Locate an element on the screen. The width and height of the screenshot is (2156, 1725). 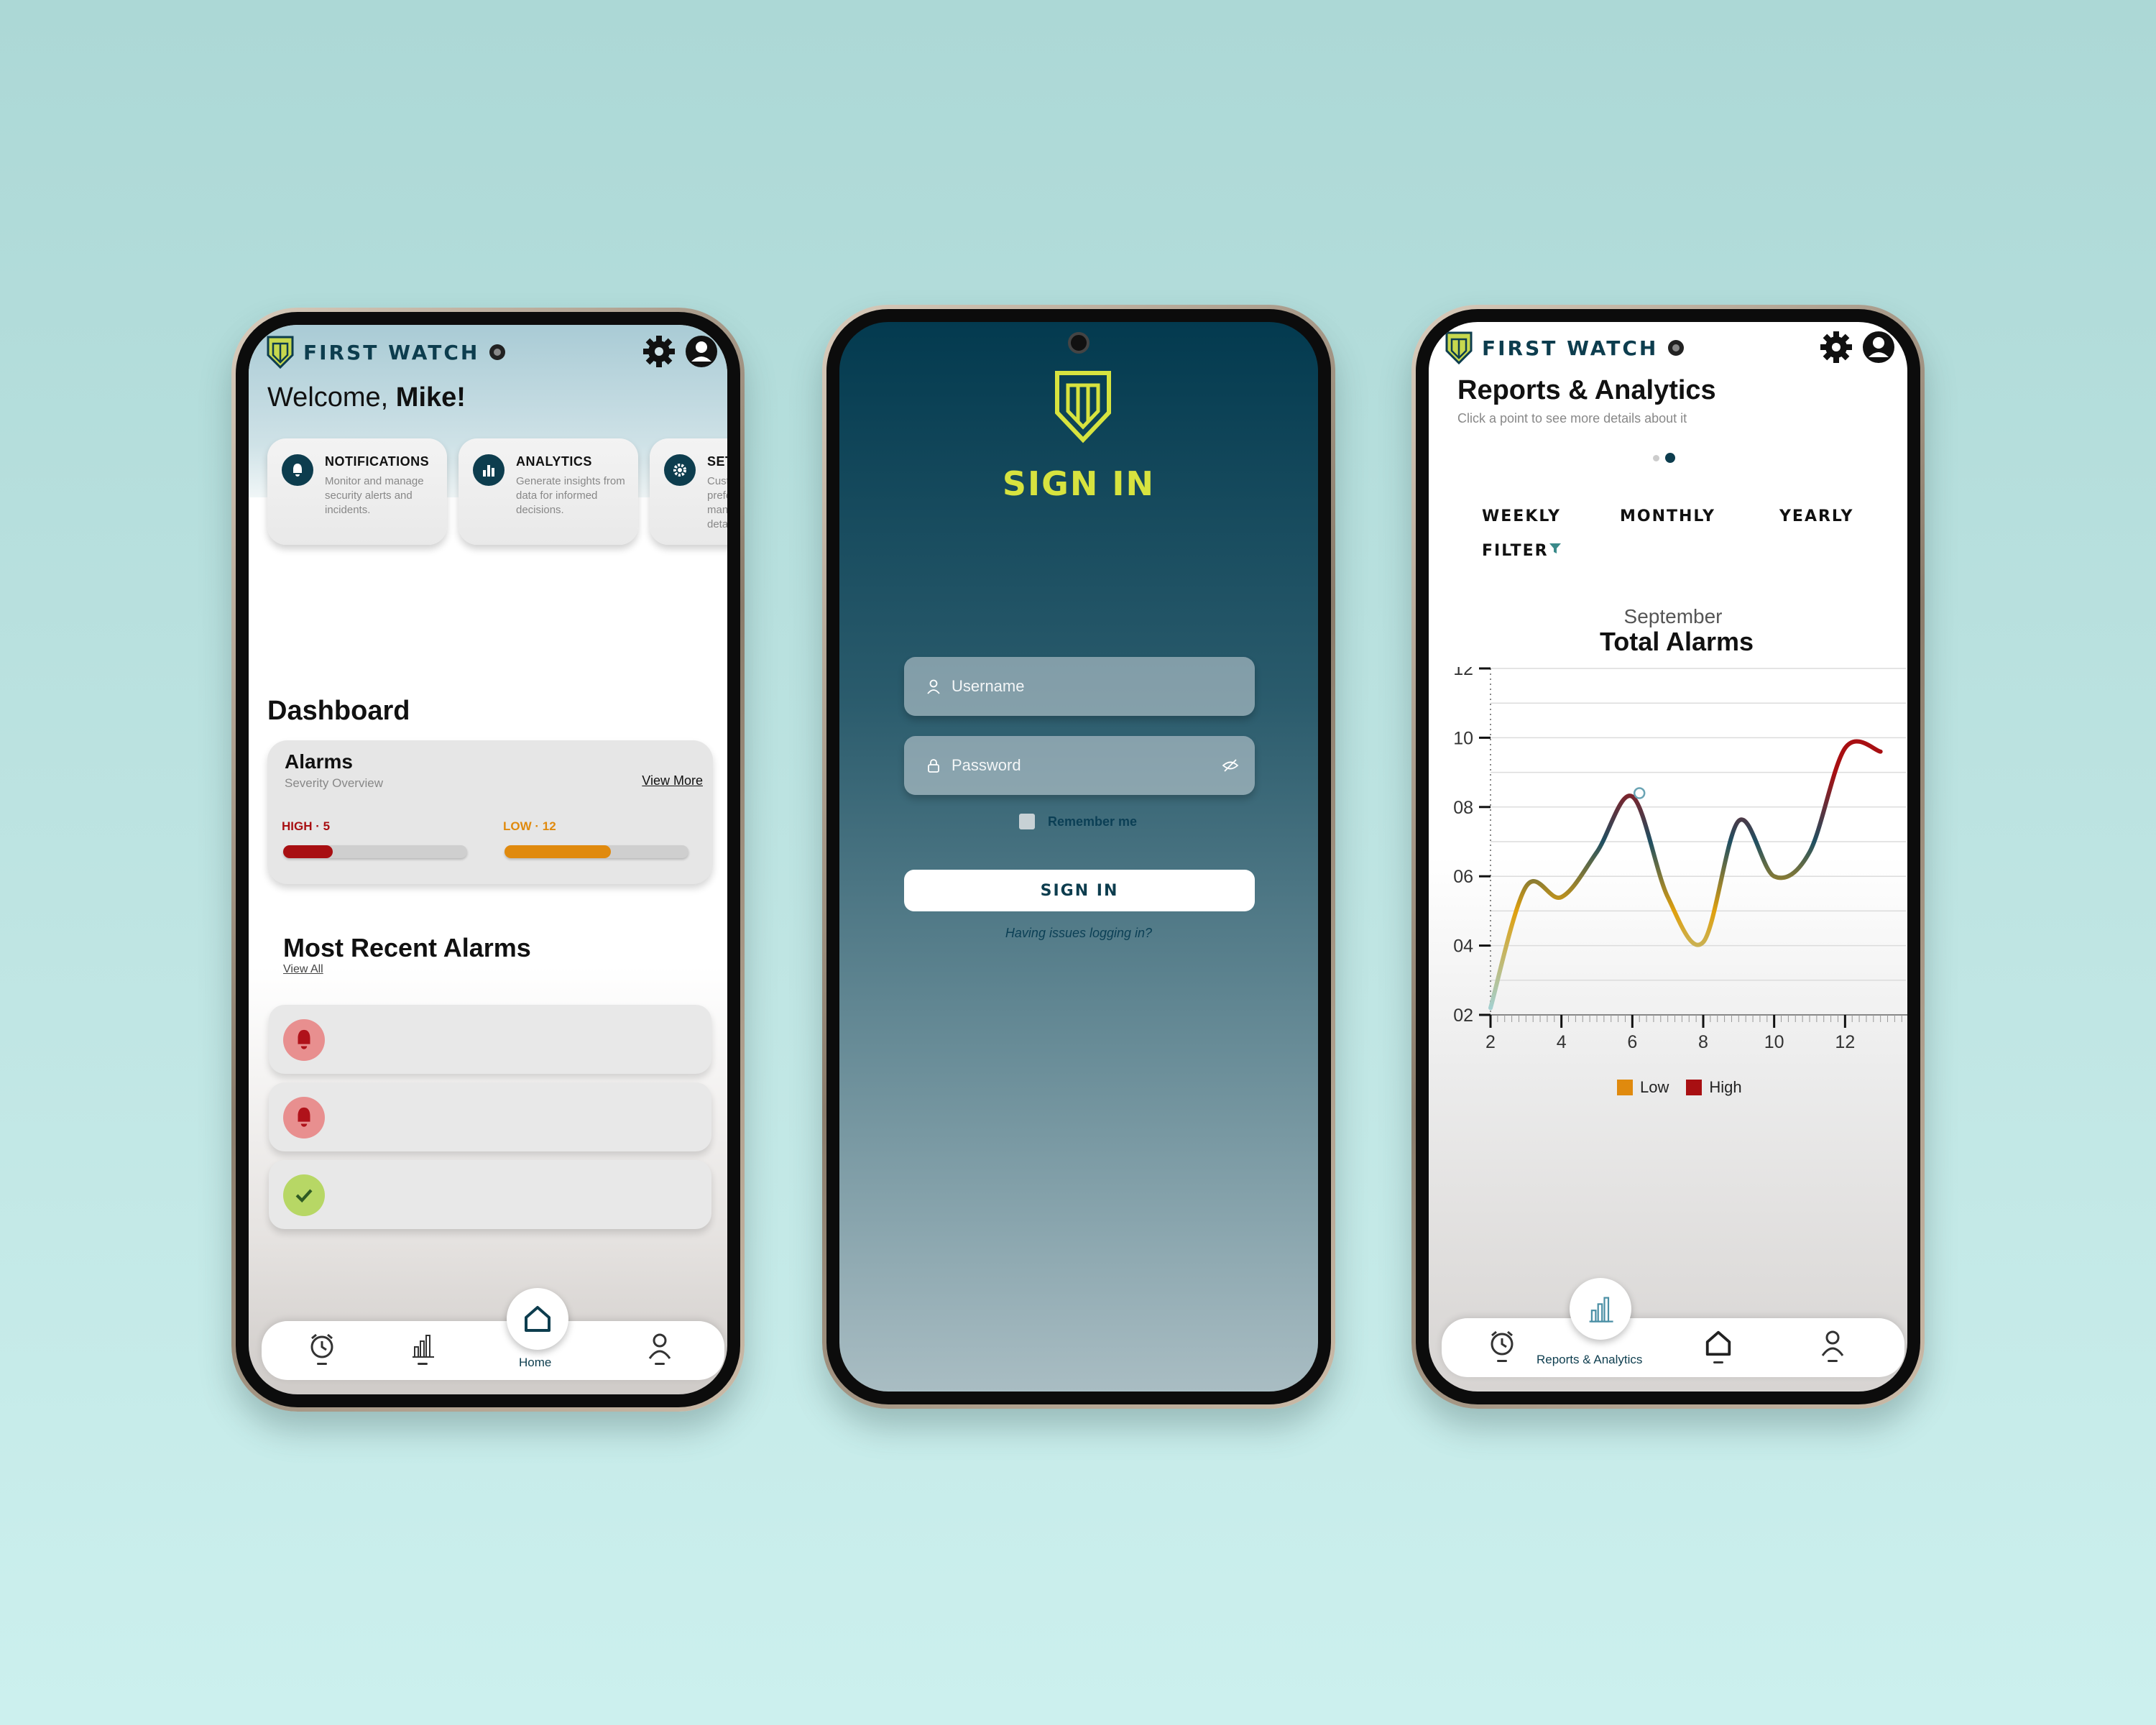
filter-button: FILTER is located at coordinates (1522, 551).